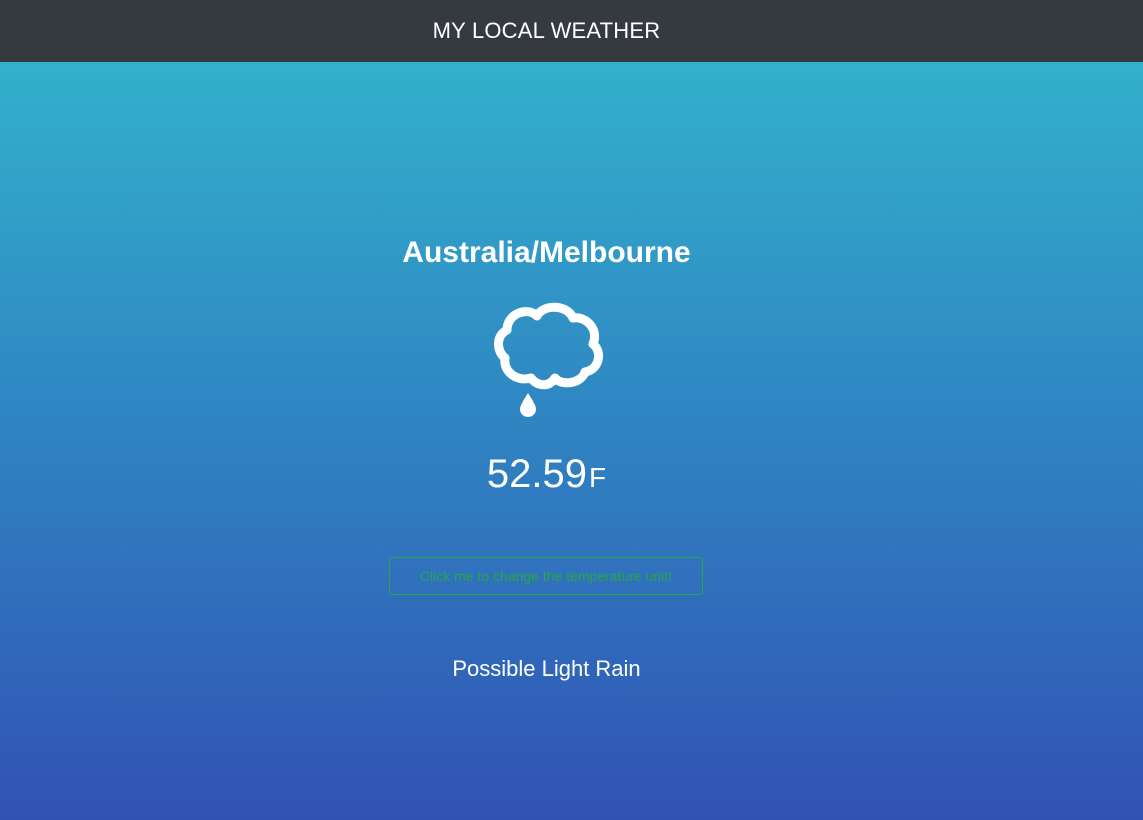  What do you see at coordinates (546, 668) in the screenshot?
I see `weather-summary: Possible Light Rain` at bounding box center [546, 668].